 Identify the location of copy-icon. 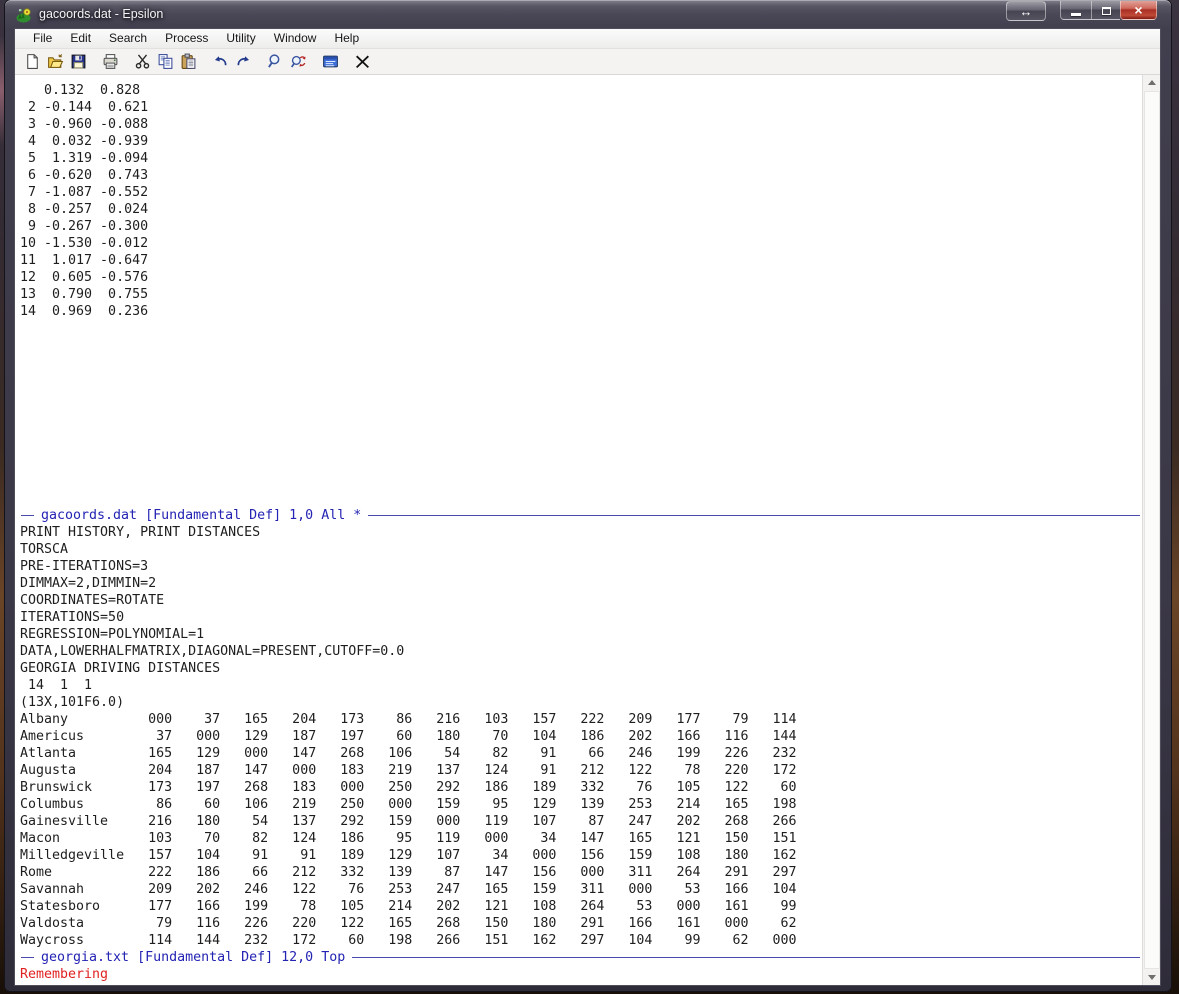
(165, 61).